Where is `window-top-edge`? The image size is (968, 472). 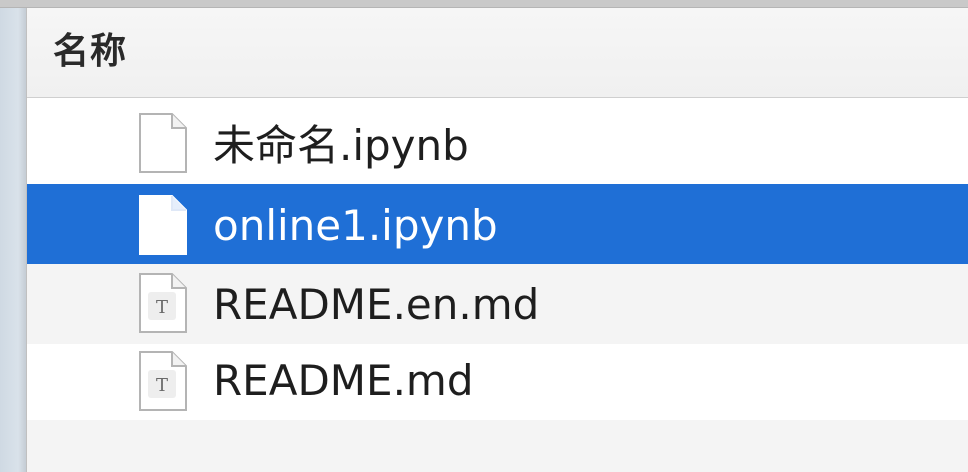
window-top-edge is located at coordinates (484, 4).